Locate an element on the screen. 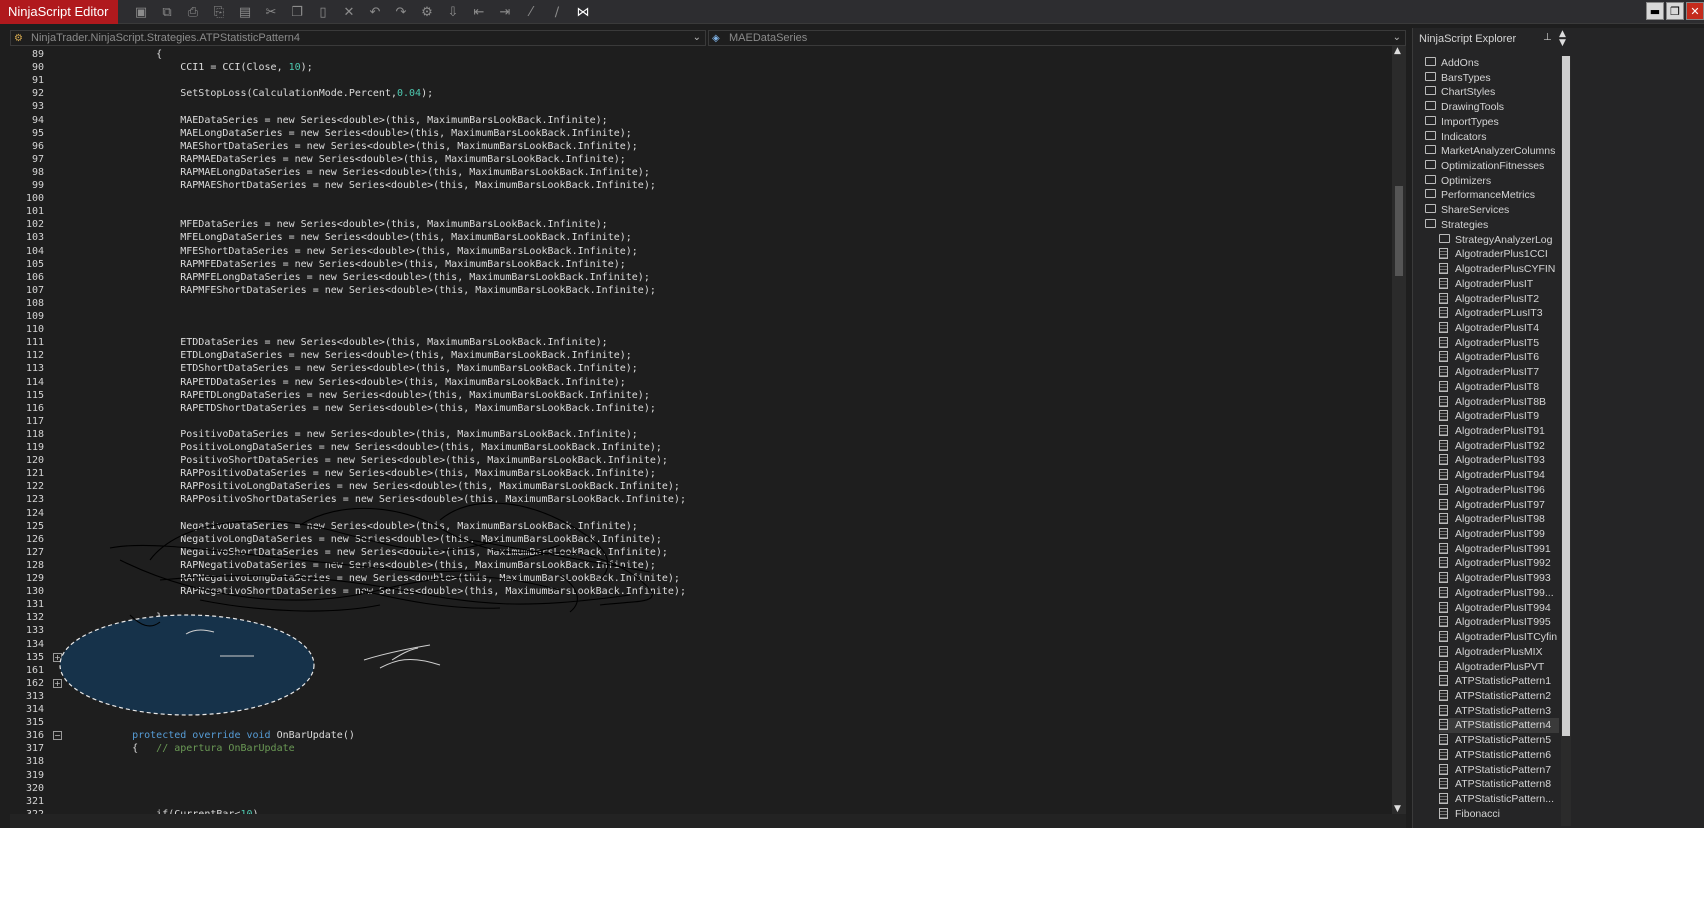  explorer-vertical-scrollbar is located at coordinates (1566, 441).